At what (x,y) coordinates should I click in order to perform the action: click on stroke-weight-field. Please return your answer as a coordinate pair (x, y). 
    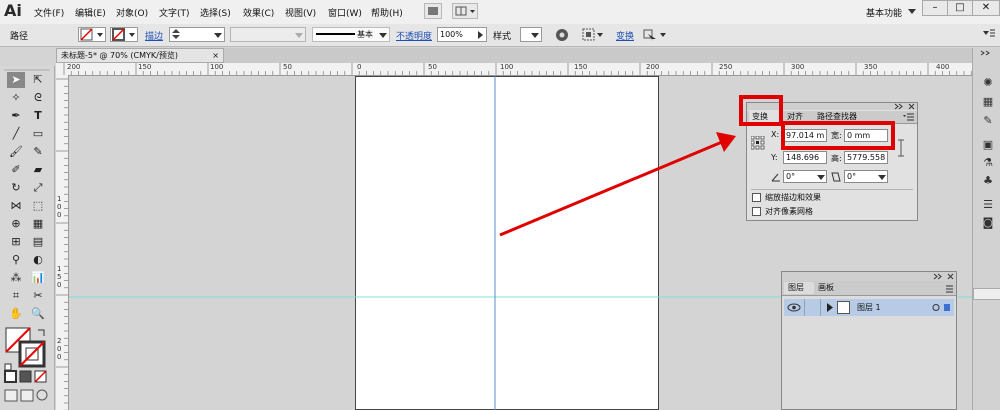
    Looking at the image, I should click on (197, 34).